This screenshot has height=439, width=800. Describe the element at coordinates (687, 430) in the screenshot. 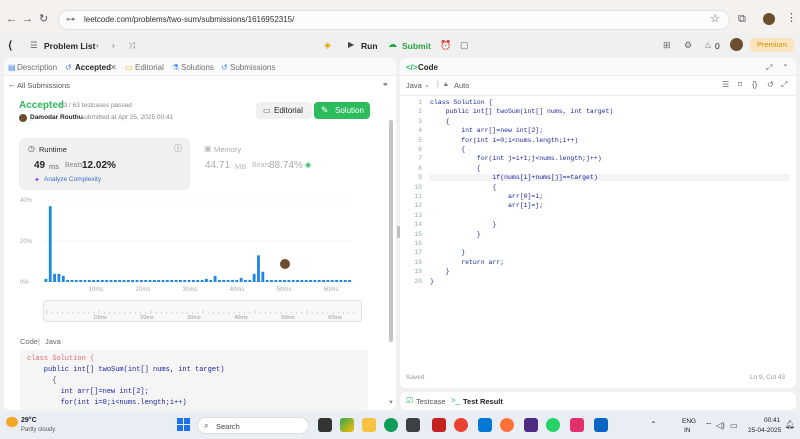

I see `input-region: IN` at that location.